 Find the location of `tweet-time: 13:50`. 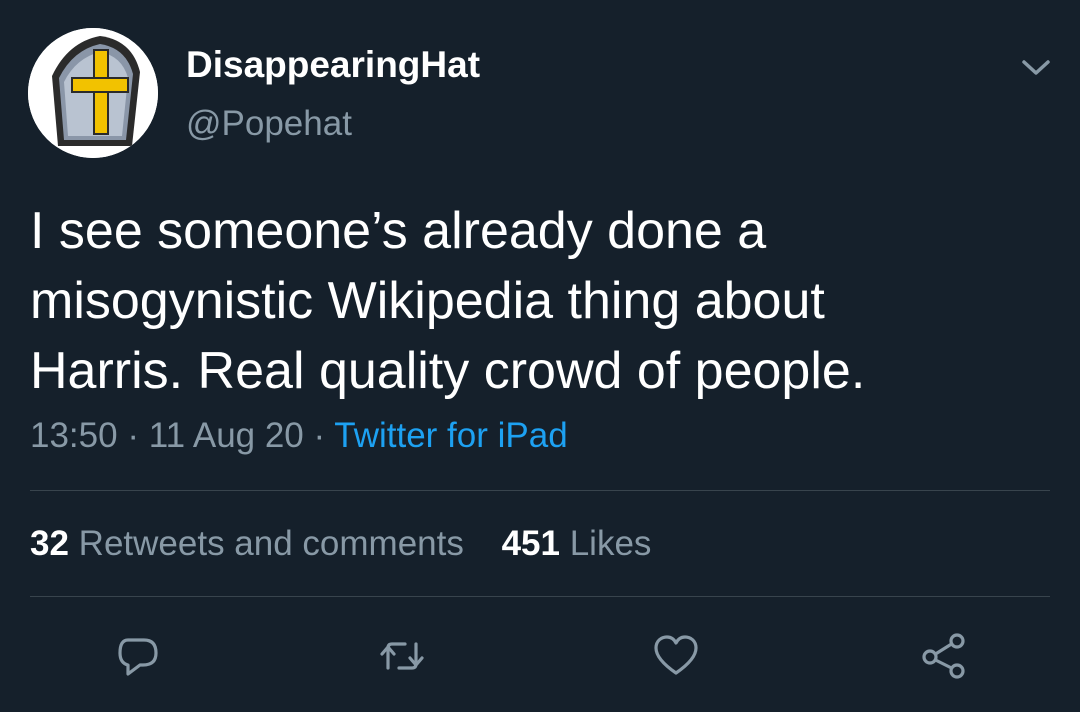

tweet-time: 13:50 is located at coordinates (74, 435).